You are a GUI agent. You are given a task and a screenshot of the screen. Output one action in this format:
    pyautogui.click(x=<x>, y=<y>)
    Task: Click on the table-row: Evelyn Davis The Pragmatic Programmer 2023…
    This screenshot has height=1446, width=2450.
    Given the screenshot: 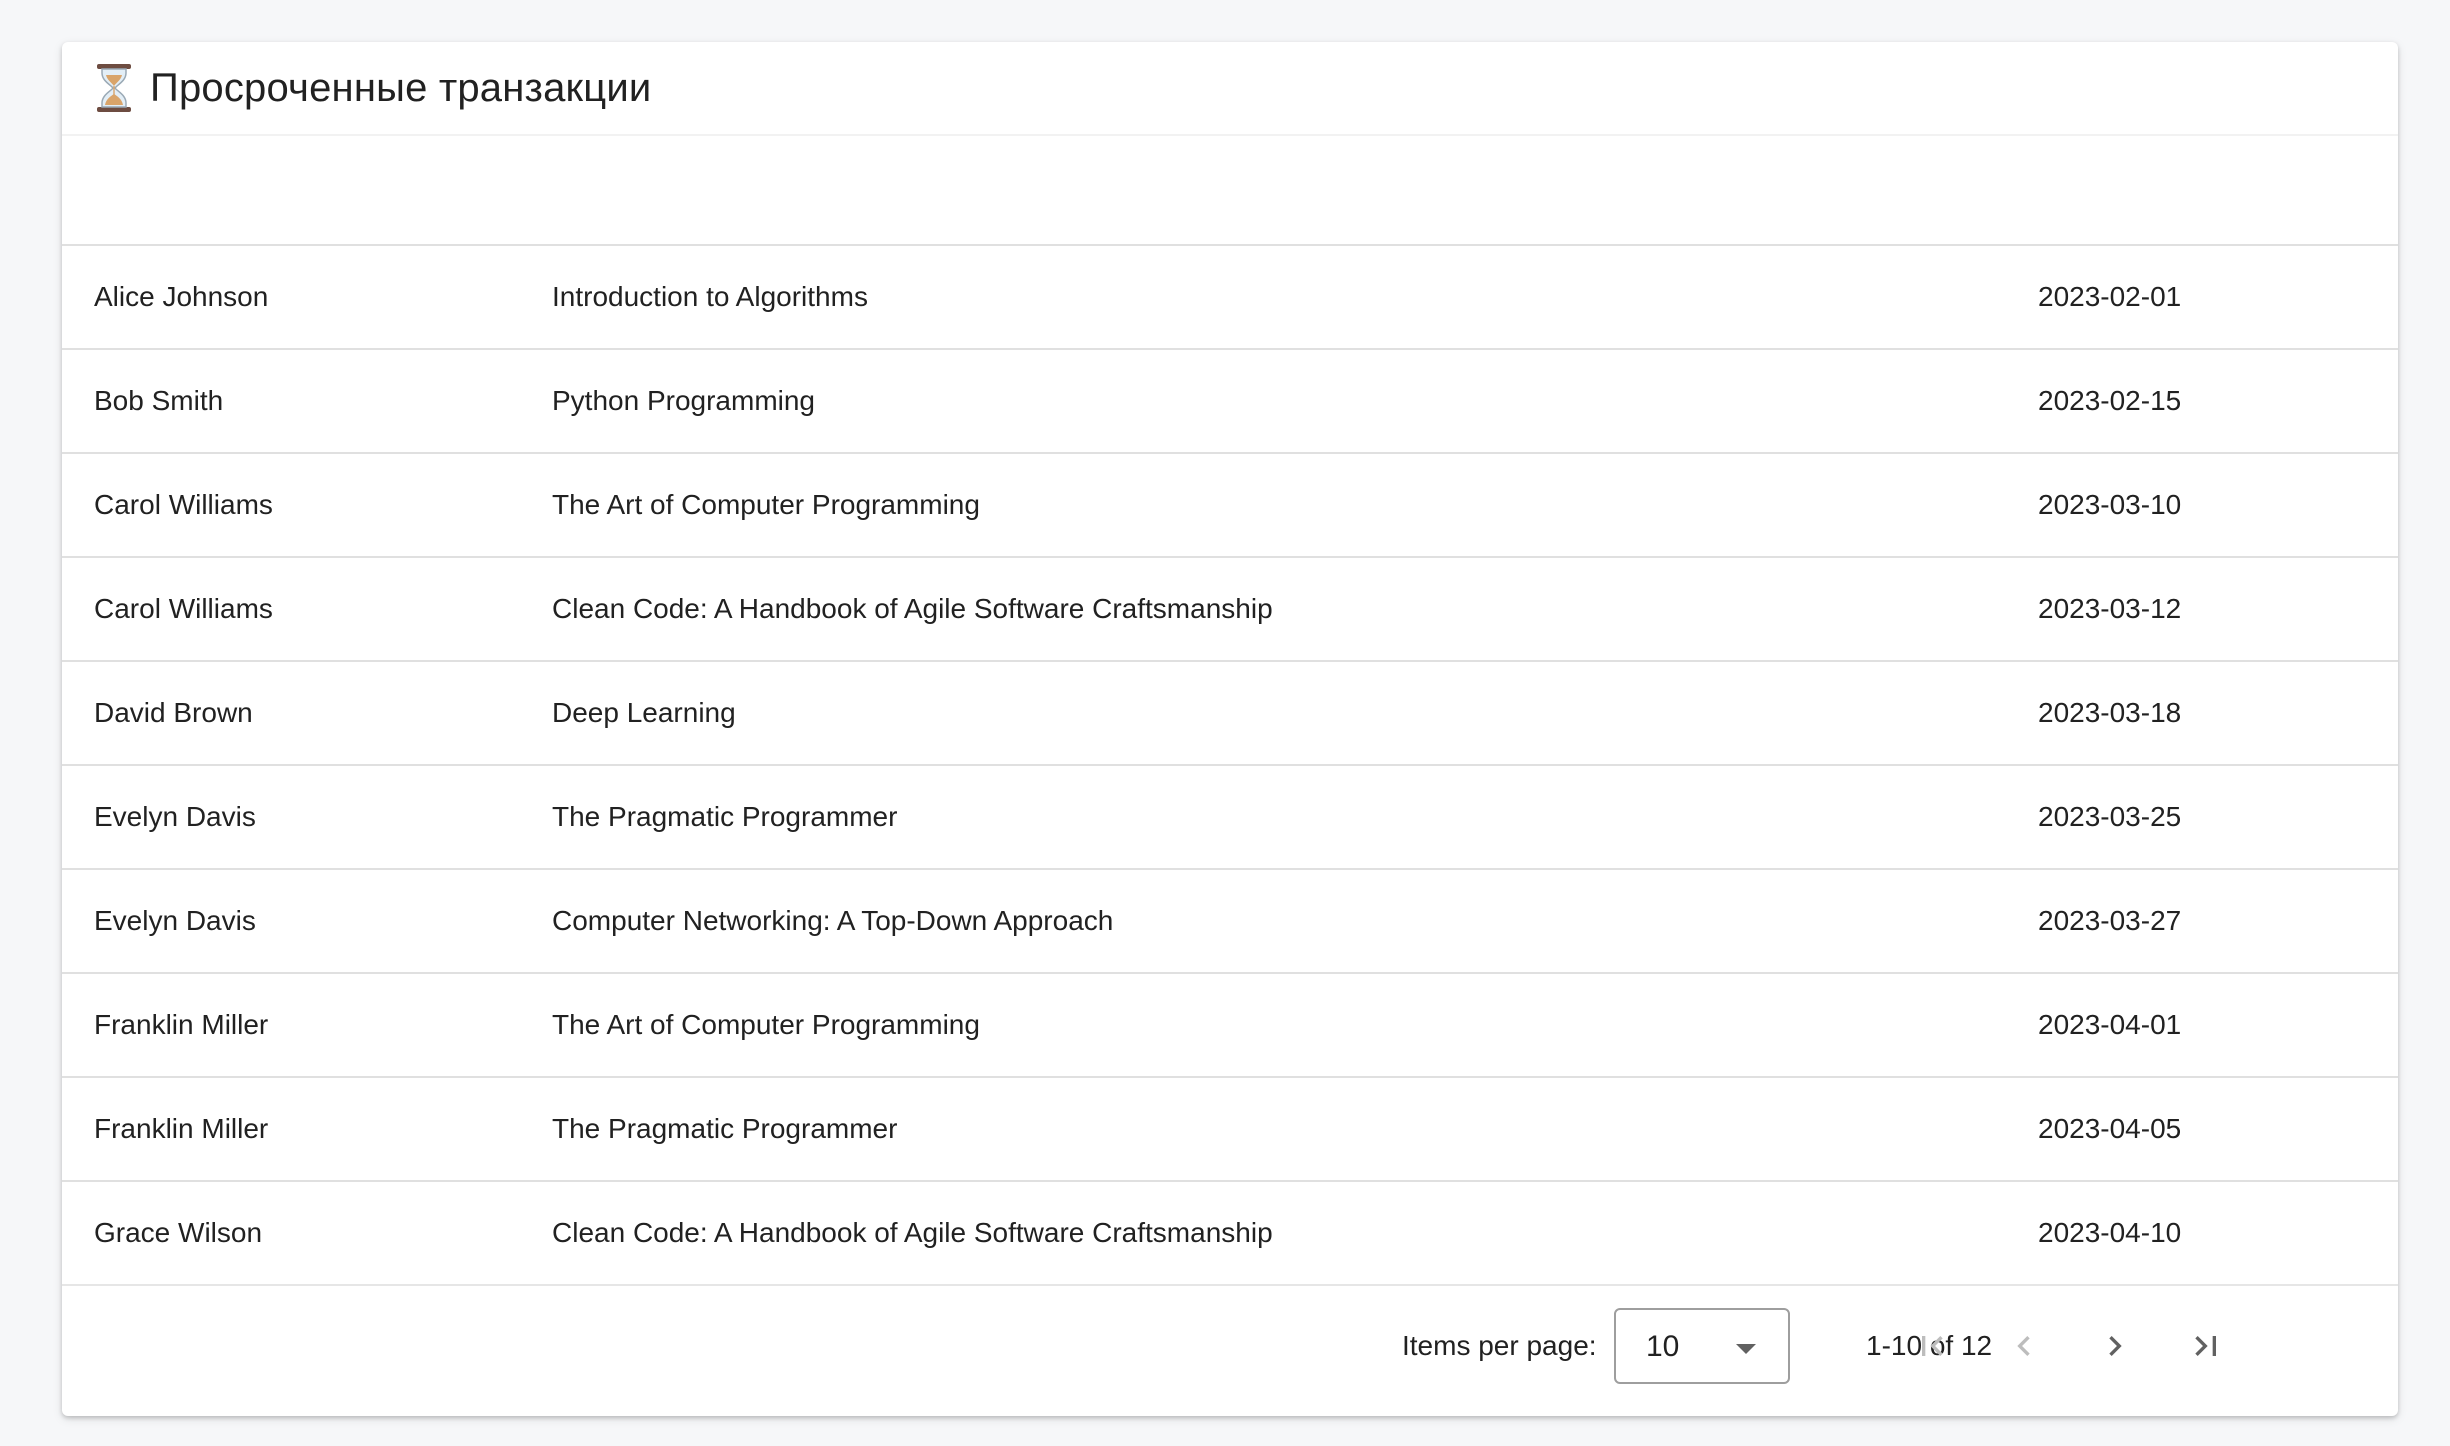 What is the action you would take?
    pyautogui.click(x=1230, y=818)
    